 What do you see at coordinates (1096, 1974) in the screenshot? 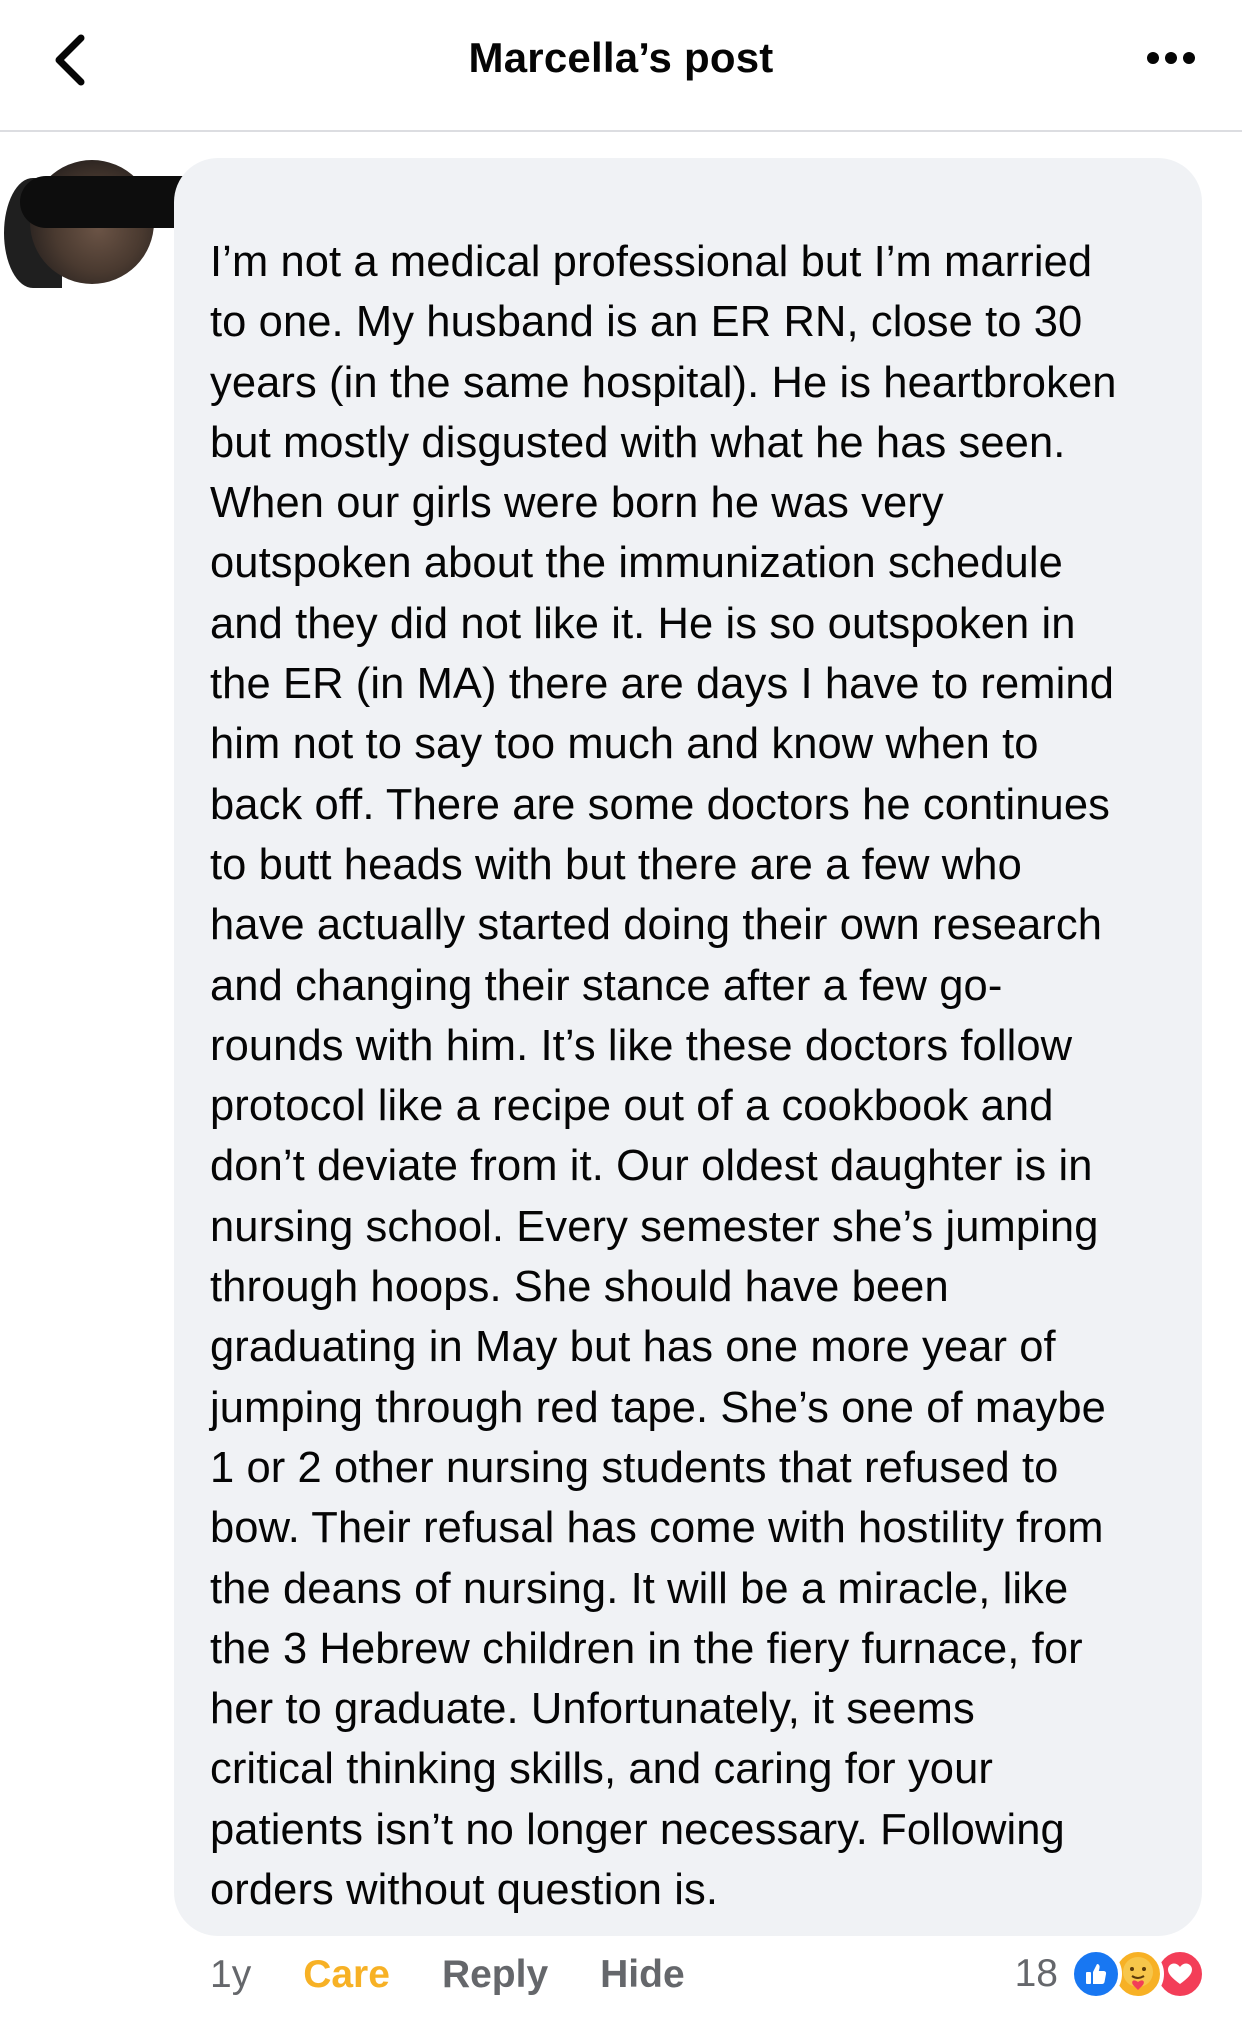
I see `like-icon` at bounding box center [1096, 1974].